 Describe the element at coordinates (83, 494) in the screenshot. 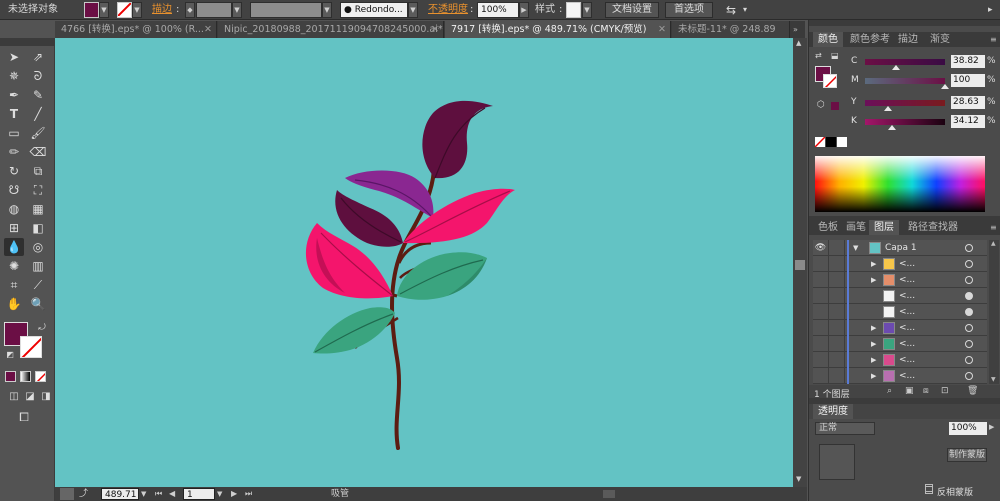

I see `export-icon: ⤴` at that location.